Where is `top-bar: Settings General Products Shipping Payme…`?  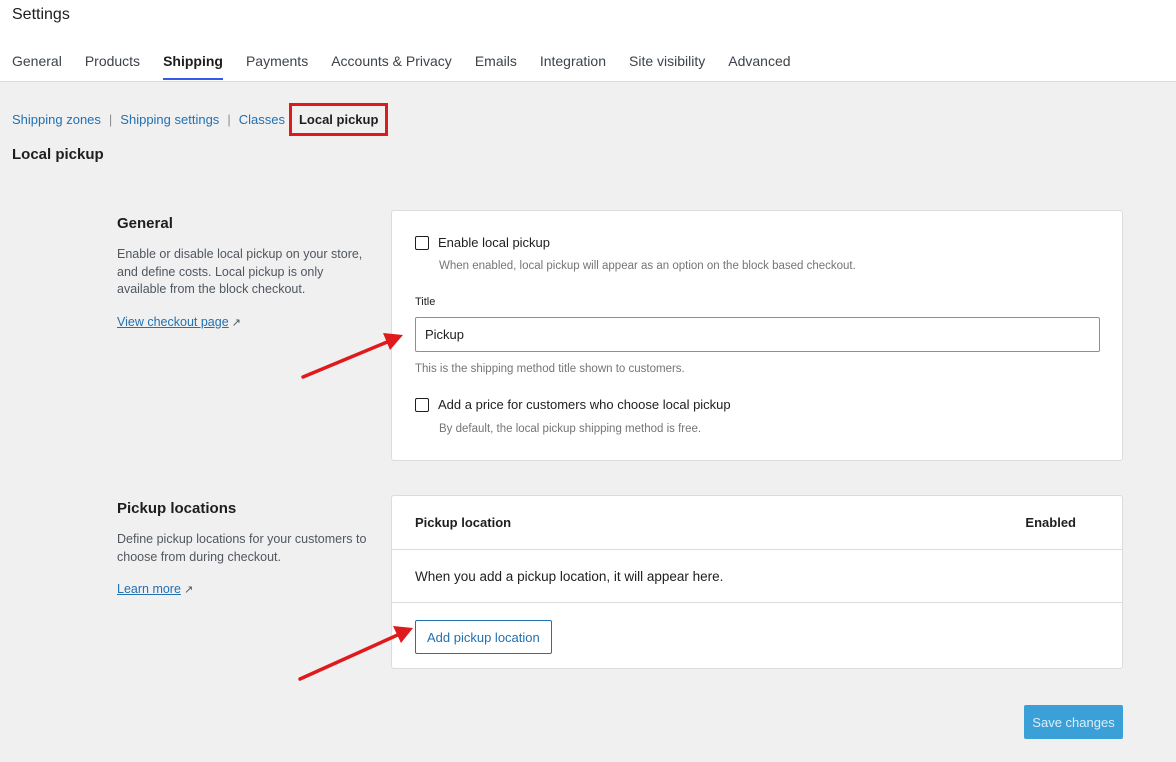
top-bar: Settings General Products Shipping Payme… is located at coordinates (588, 41).